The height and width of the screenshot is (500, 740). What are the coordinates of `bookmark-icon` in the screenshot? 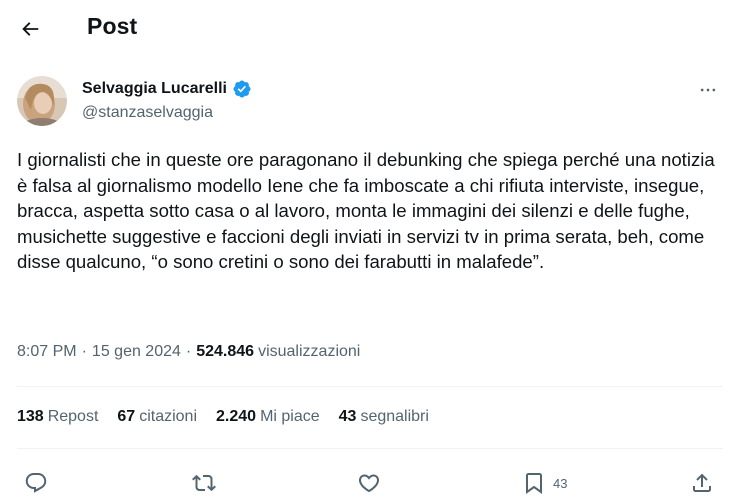 It's located at (534, 483).